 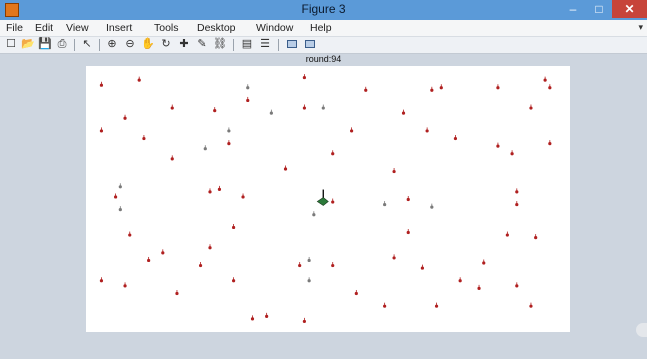 What do you see at coordinates (62, 44) in the screenshot?
I see `print-icon: ⎙` at bounding box center [62, 44].